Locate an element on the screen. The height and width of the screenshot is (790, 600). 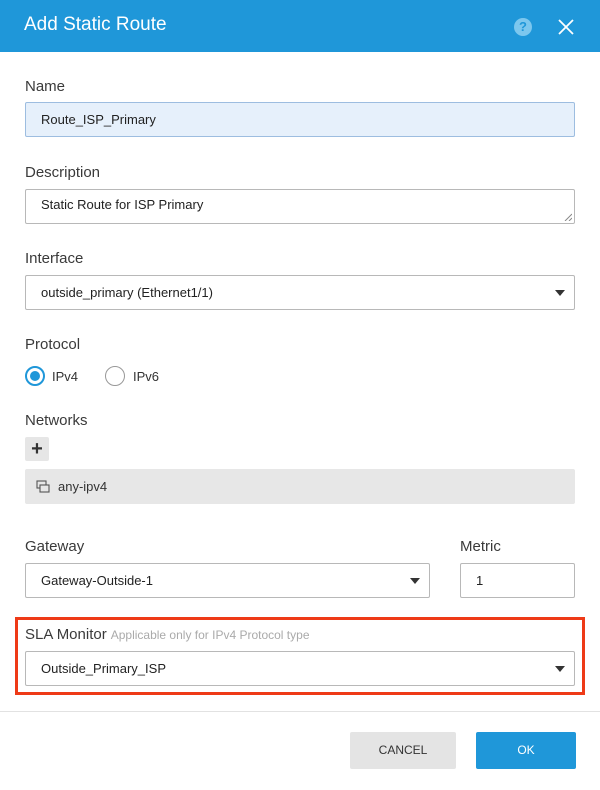
question-circle-icon: ? is located at coordinates (523, 27).